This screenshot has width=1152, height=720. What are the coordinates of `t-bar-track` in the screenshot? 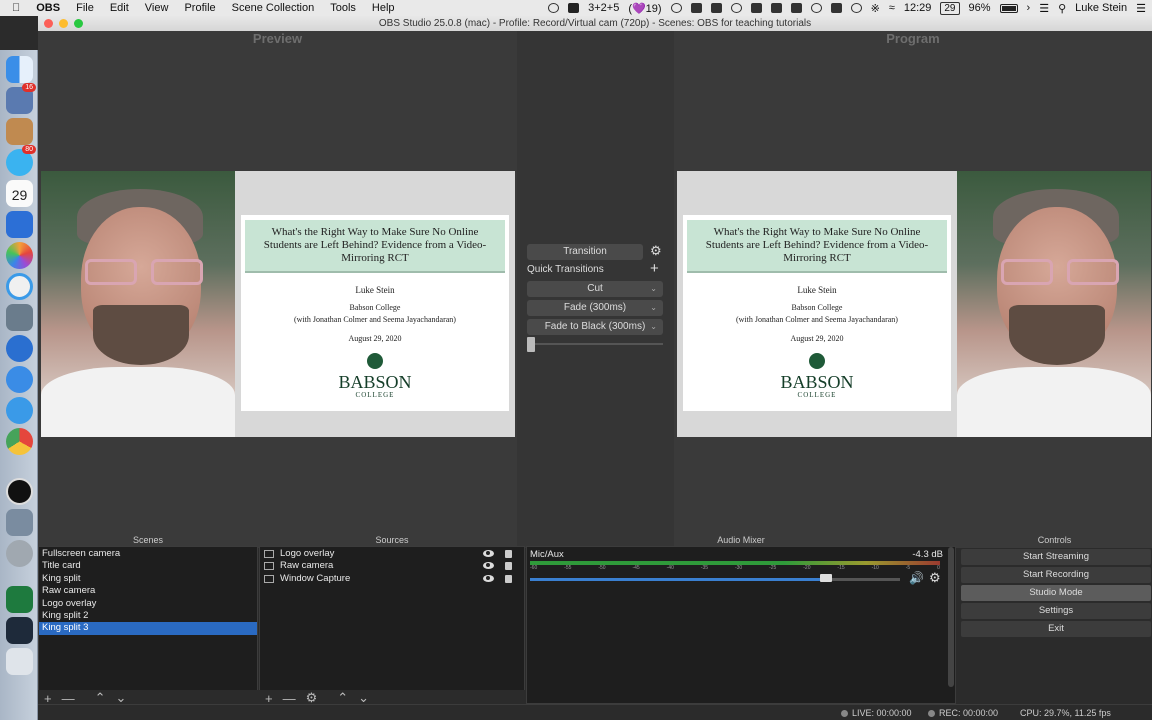 It's located at (595, 344).